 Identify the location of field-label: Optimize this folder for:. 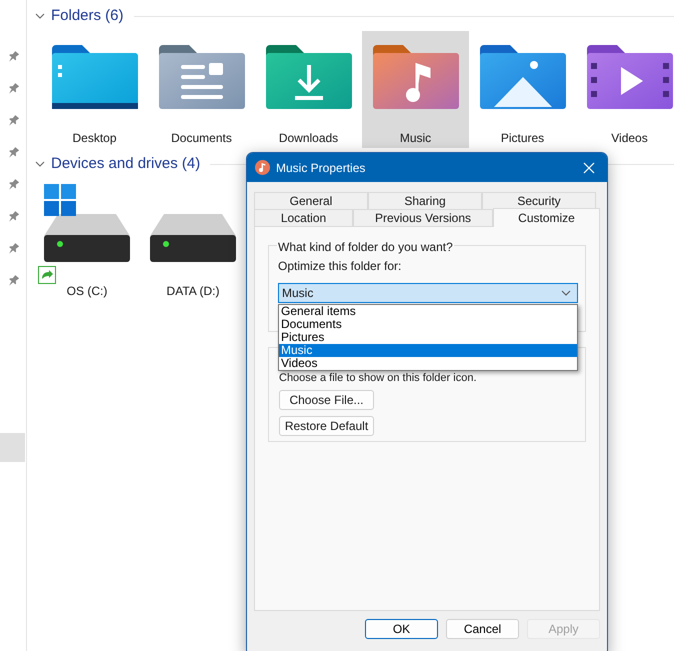
(340, 266).